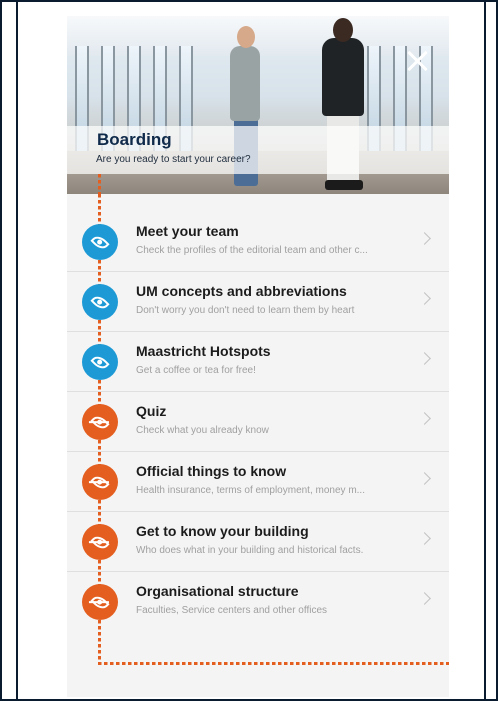 The height and width of the screenshot is (701, 498). Describe the element at coordinates (99, 184) in the screenshot. I see `progress-path-top` at that location.